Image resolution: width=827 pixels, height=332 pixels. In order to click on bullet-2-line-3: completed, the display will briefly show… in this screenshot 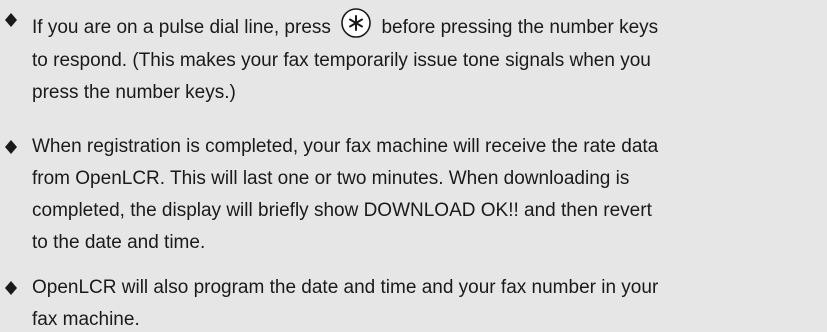, I will do `click(342, 210)`.